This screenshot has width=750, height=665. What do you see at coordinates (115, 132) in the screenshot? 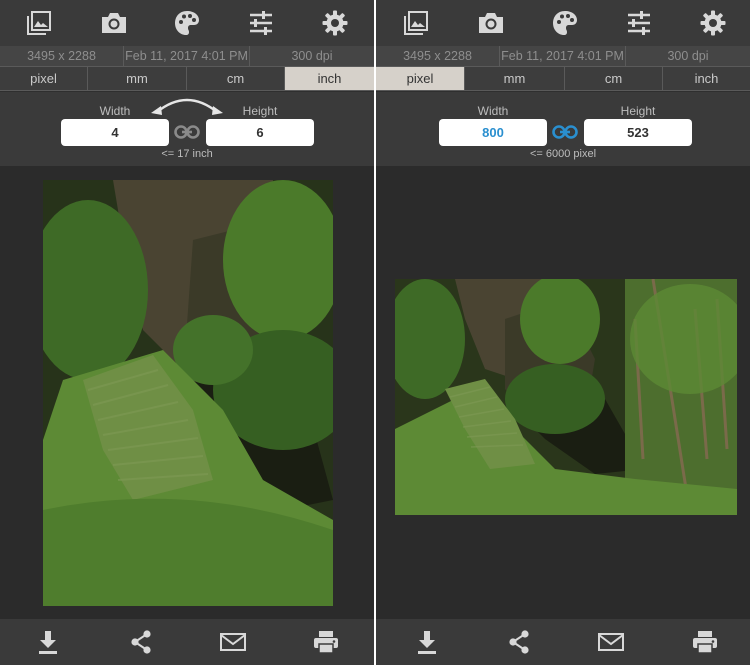
I see `width-input: 4` at bounding box center [115, 132].